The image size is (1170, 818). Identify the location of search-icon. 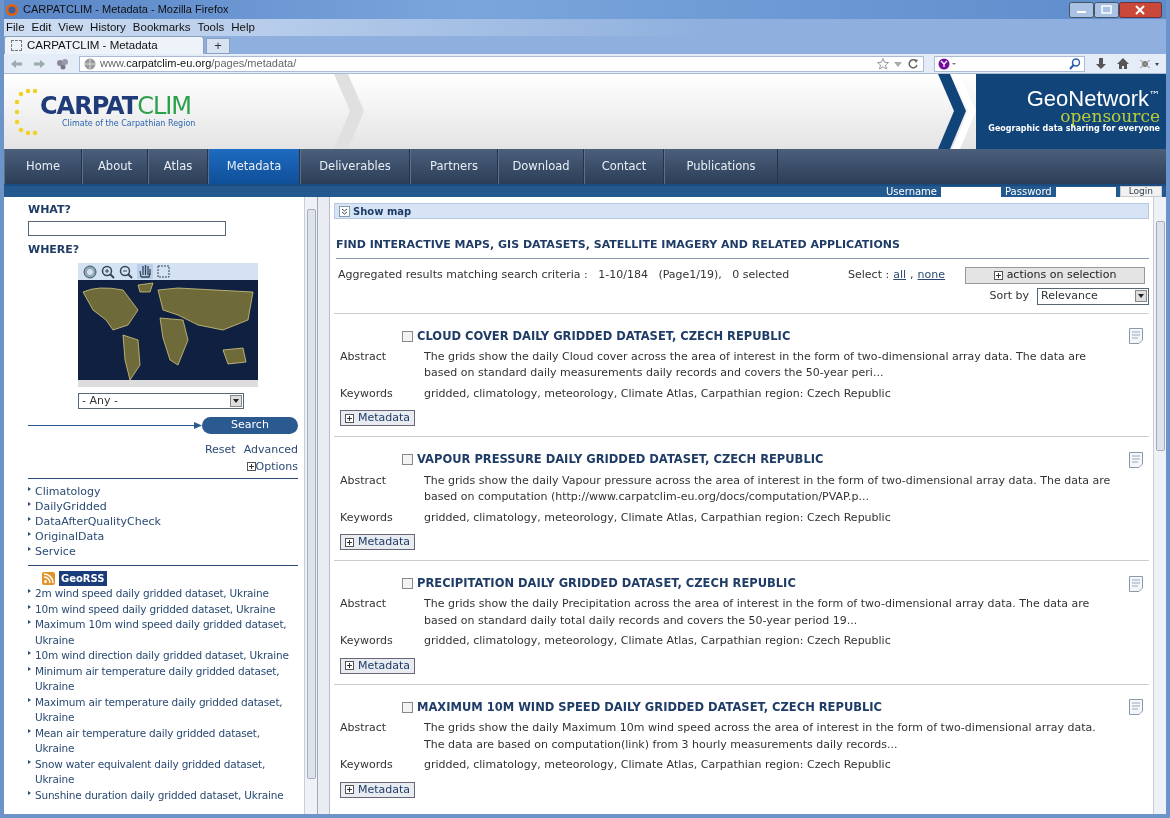
(1075, 63).